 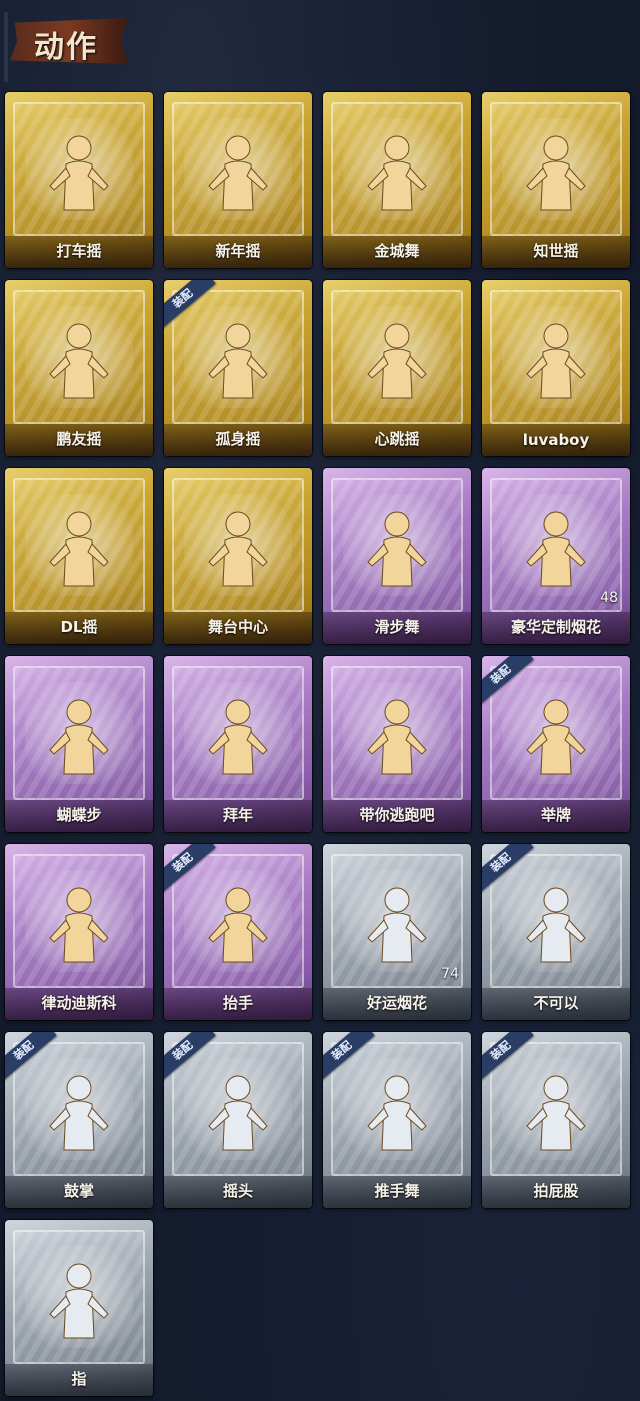 I want to click on emote-card: 滑步舞, so click(x=397, y=556).